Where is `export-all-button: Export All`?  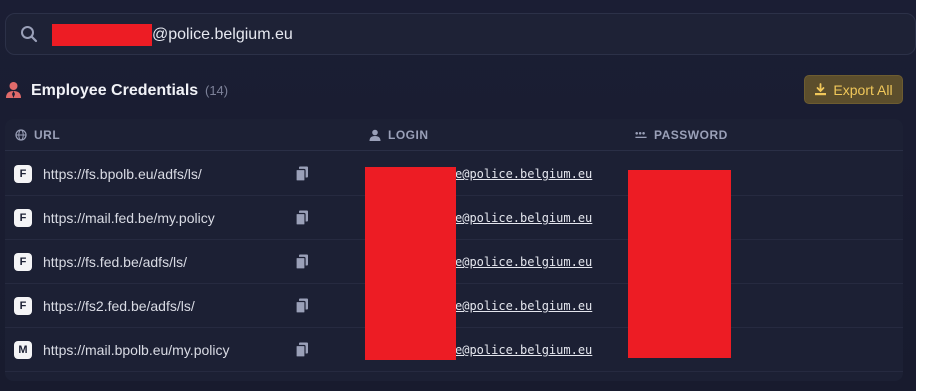 export-all-button: Export All is located at coordinates (853, 89).